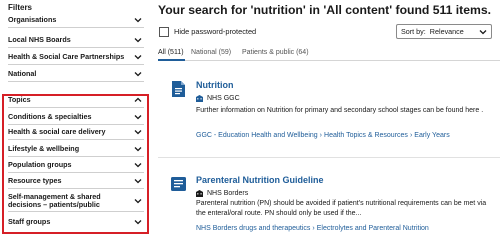  Describe the element at coordinates (40, 164) in the screenshot. I see `filter-label: Population groups` at that location.